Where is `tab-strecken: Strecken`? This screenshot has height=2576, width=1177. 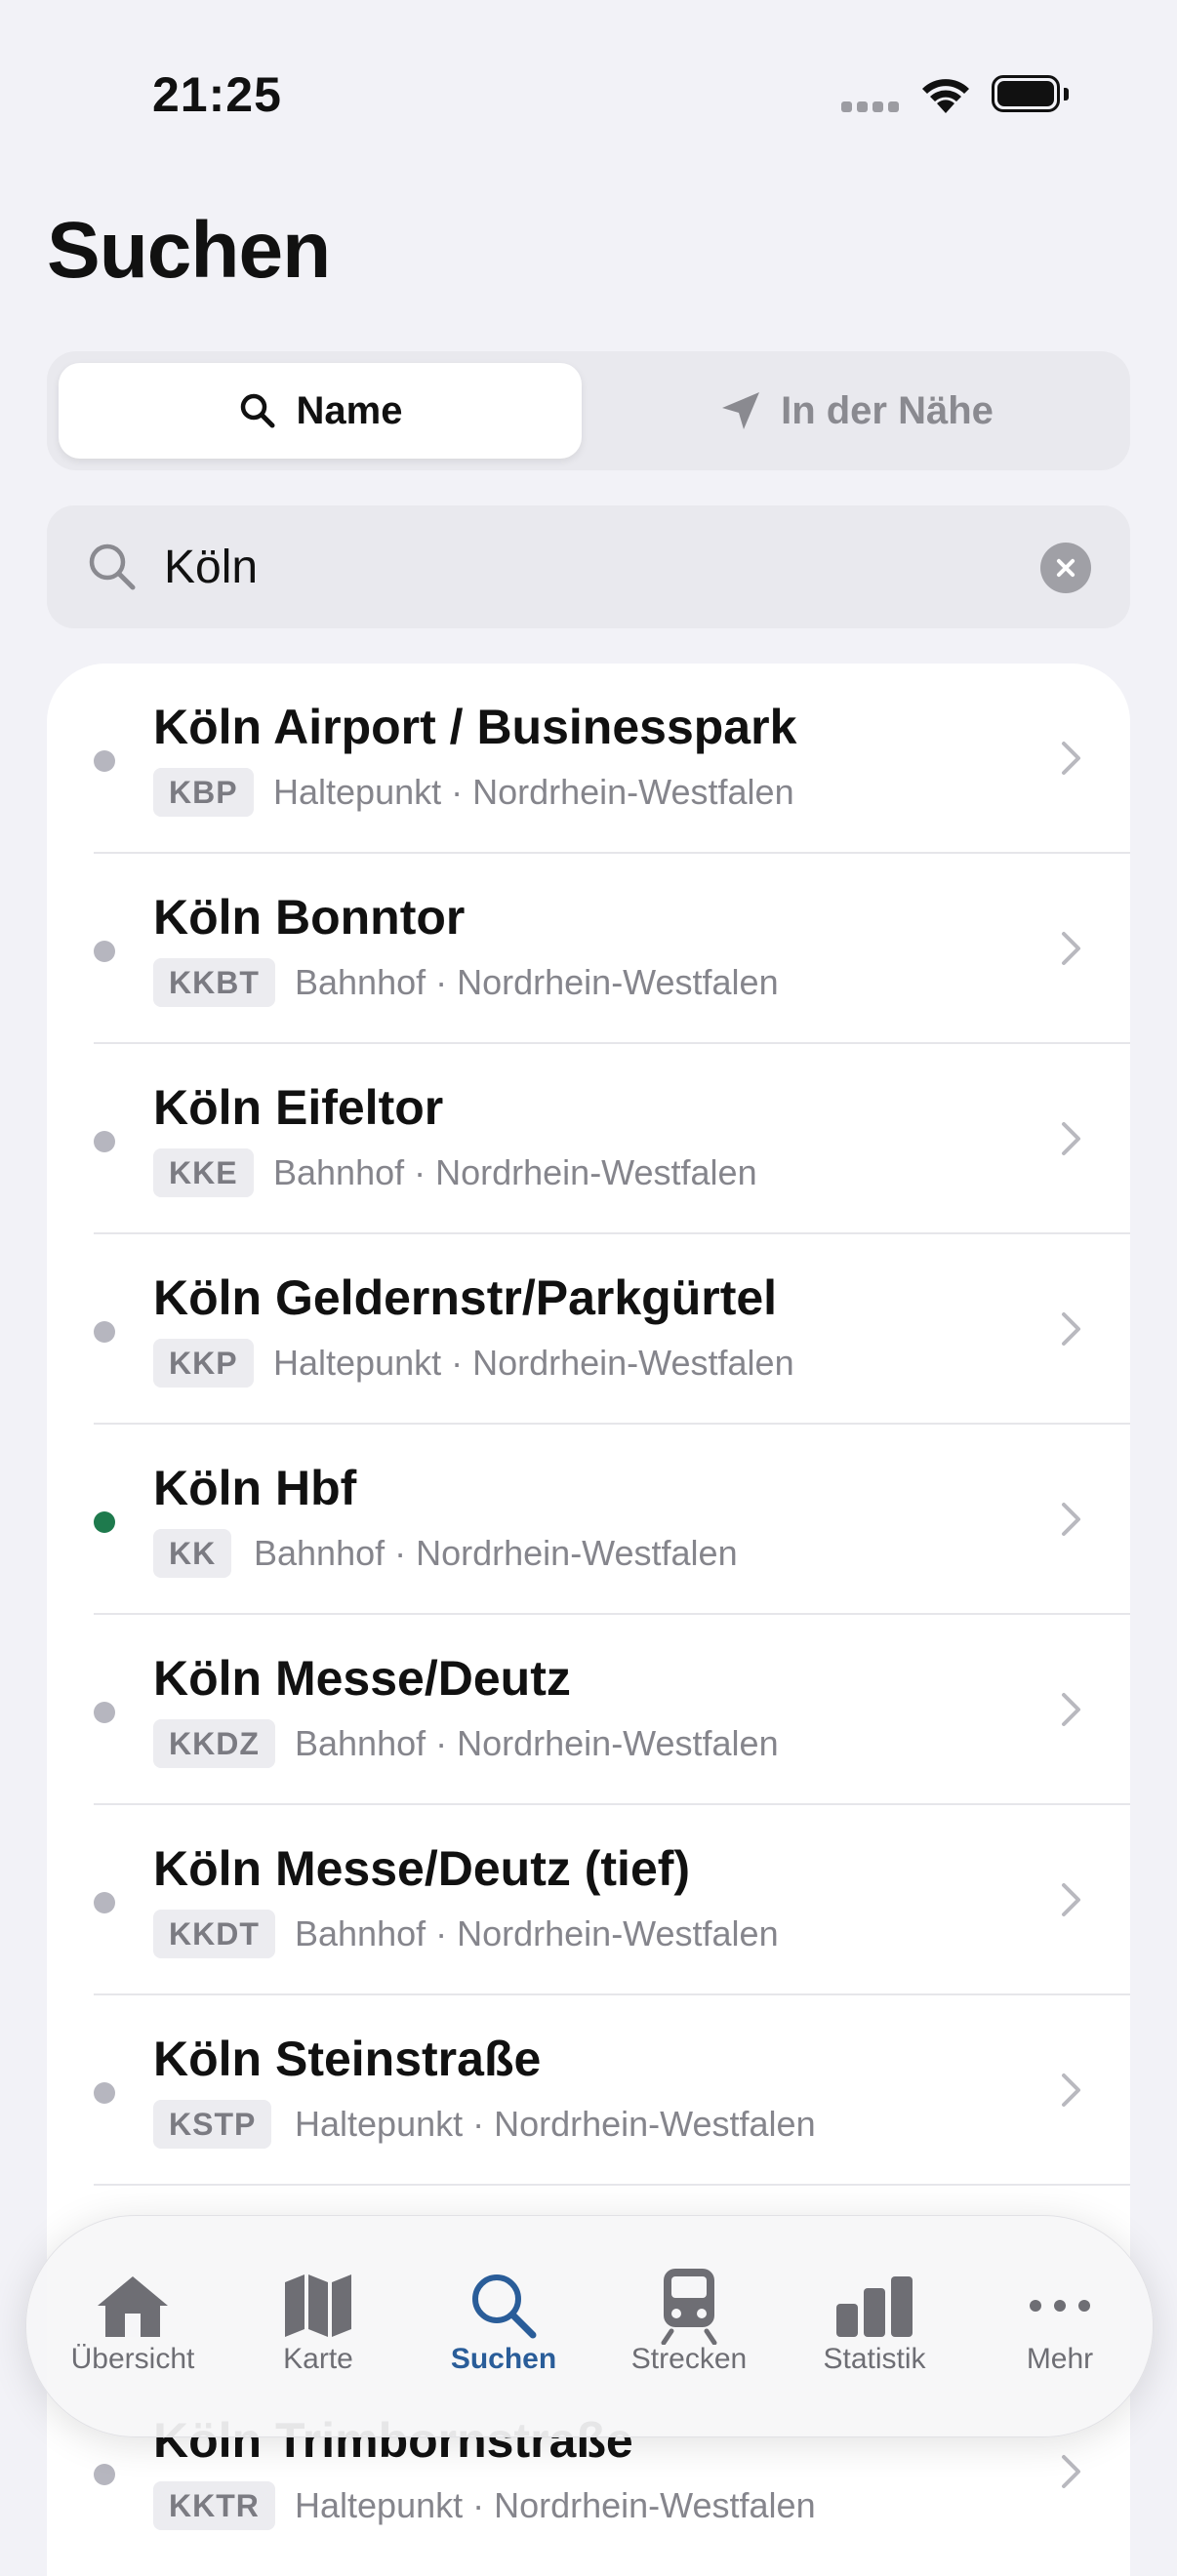
tab-strecken: Strecken is located at coordinates (689, 2326).